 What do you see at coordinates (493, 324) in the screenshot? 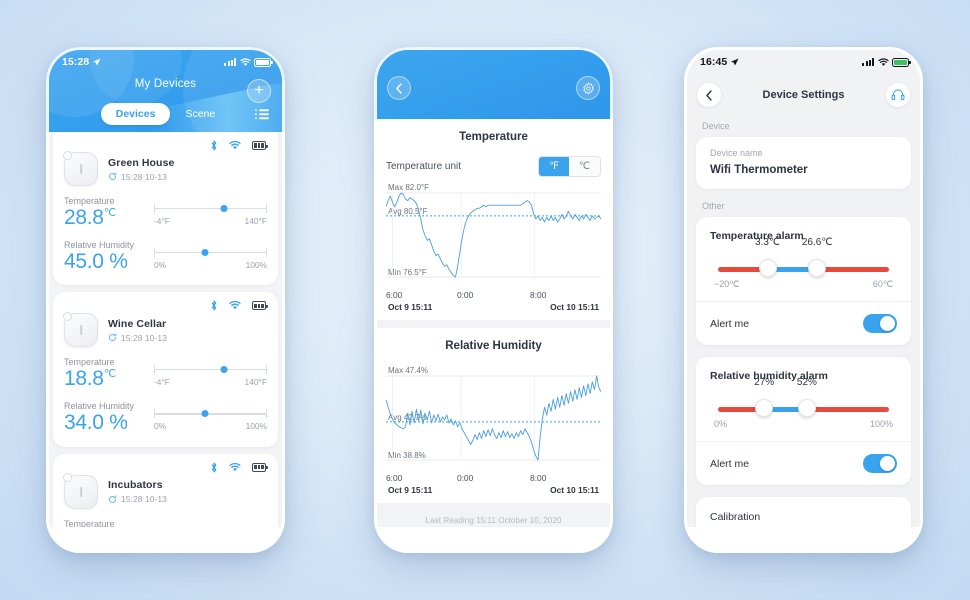
I see `panel-divider` at bounding box center [493, 324].